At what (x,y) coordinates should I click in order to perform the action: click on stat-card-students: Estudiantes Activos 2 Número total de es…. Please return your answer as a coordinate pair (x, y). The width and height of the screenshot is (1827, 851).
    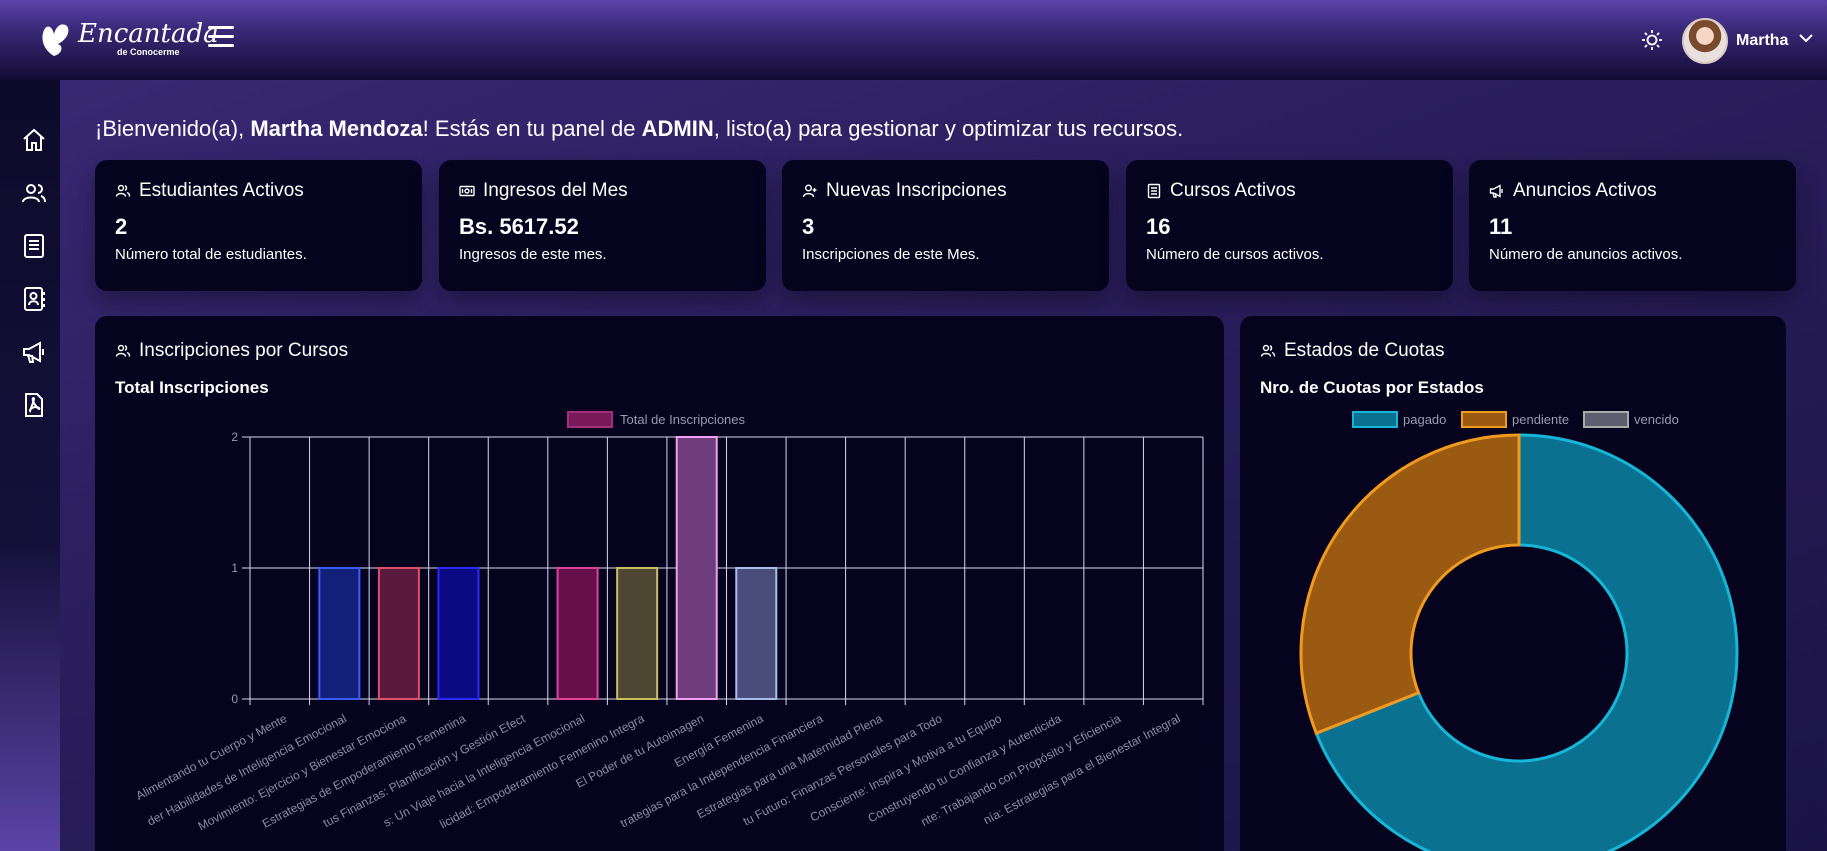
    Looking at the image, I should click on (258, 225).